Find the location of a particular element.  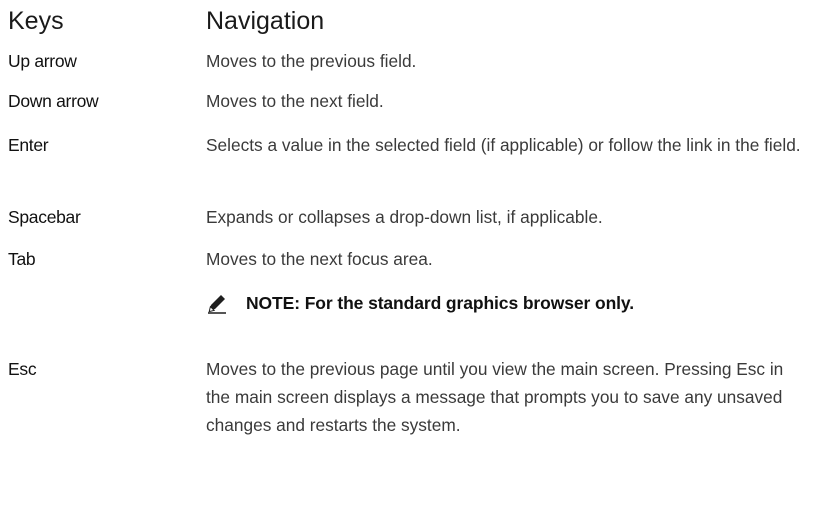

table-row: Up arrow Moves to the previous field. is located at coordinates (415, 70).